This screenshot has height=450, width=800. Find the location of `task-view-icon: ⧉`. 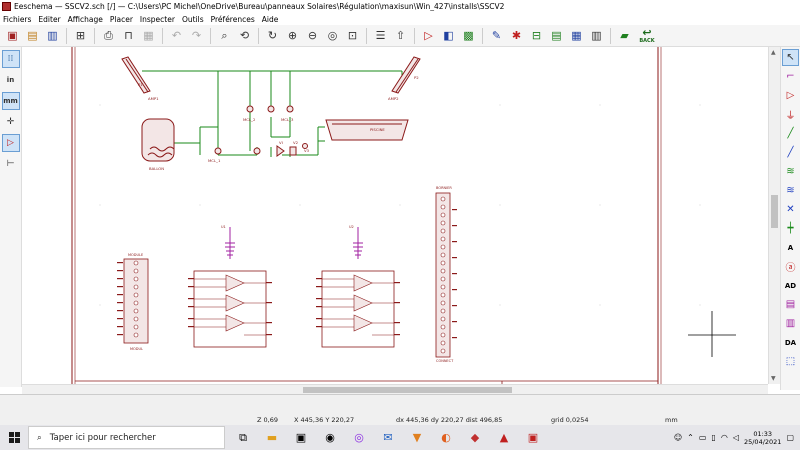

task-view-icon: ⧉ is located at coordinates (243, 438).